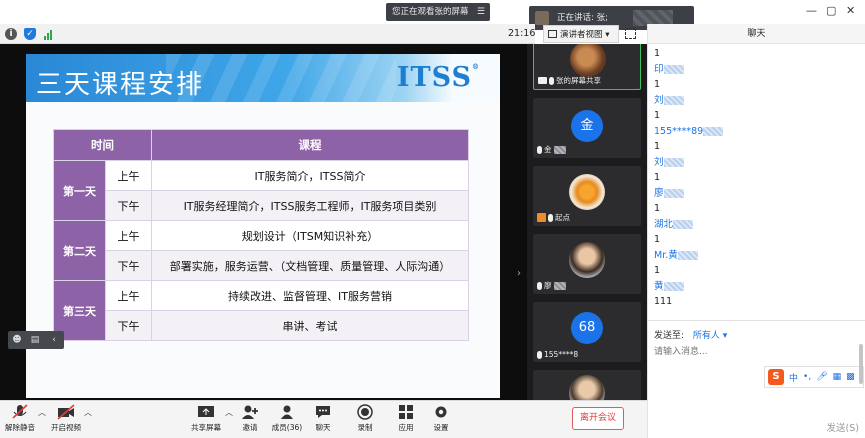  What do you see at coordinates (551, 285) in the screenshot?
I see `participant-label: 廖` at bounding box center [551, 285].